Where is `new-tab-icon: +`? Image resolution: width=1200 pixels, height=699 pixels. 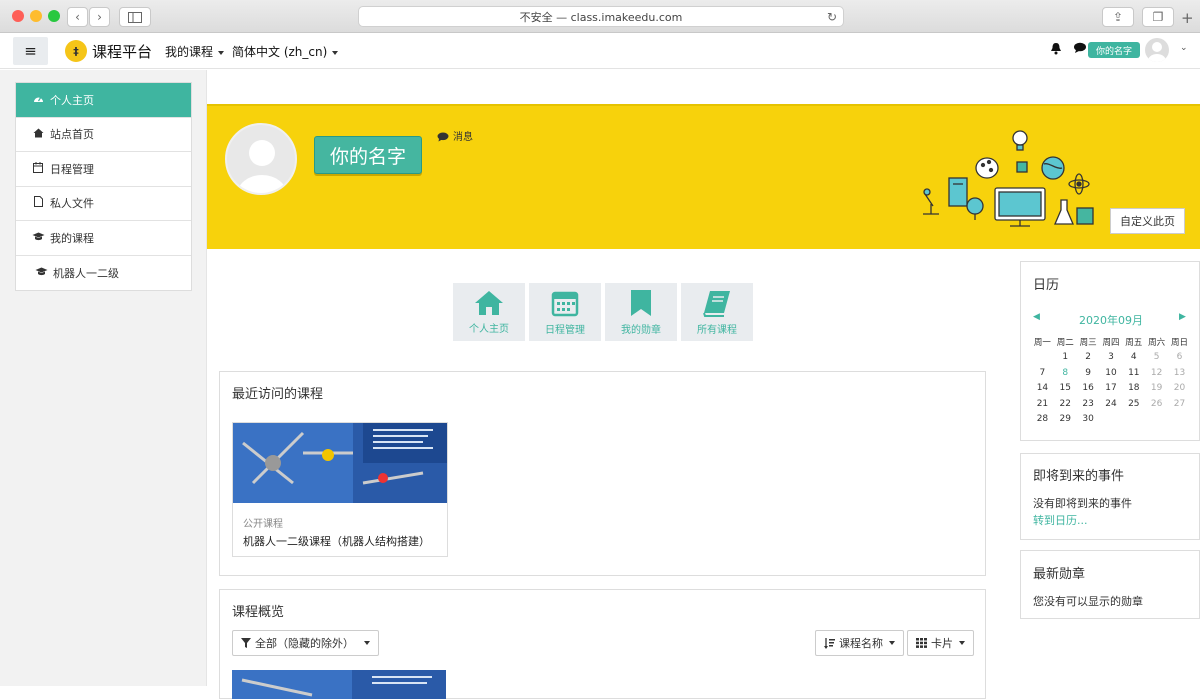
new-tab-icon: + is located at coordinates (1187, 18).